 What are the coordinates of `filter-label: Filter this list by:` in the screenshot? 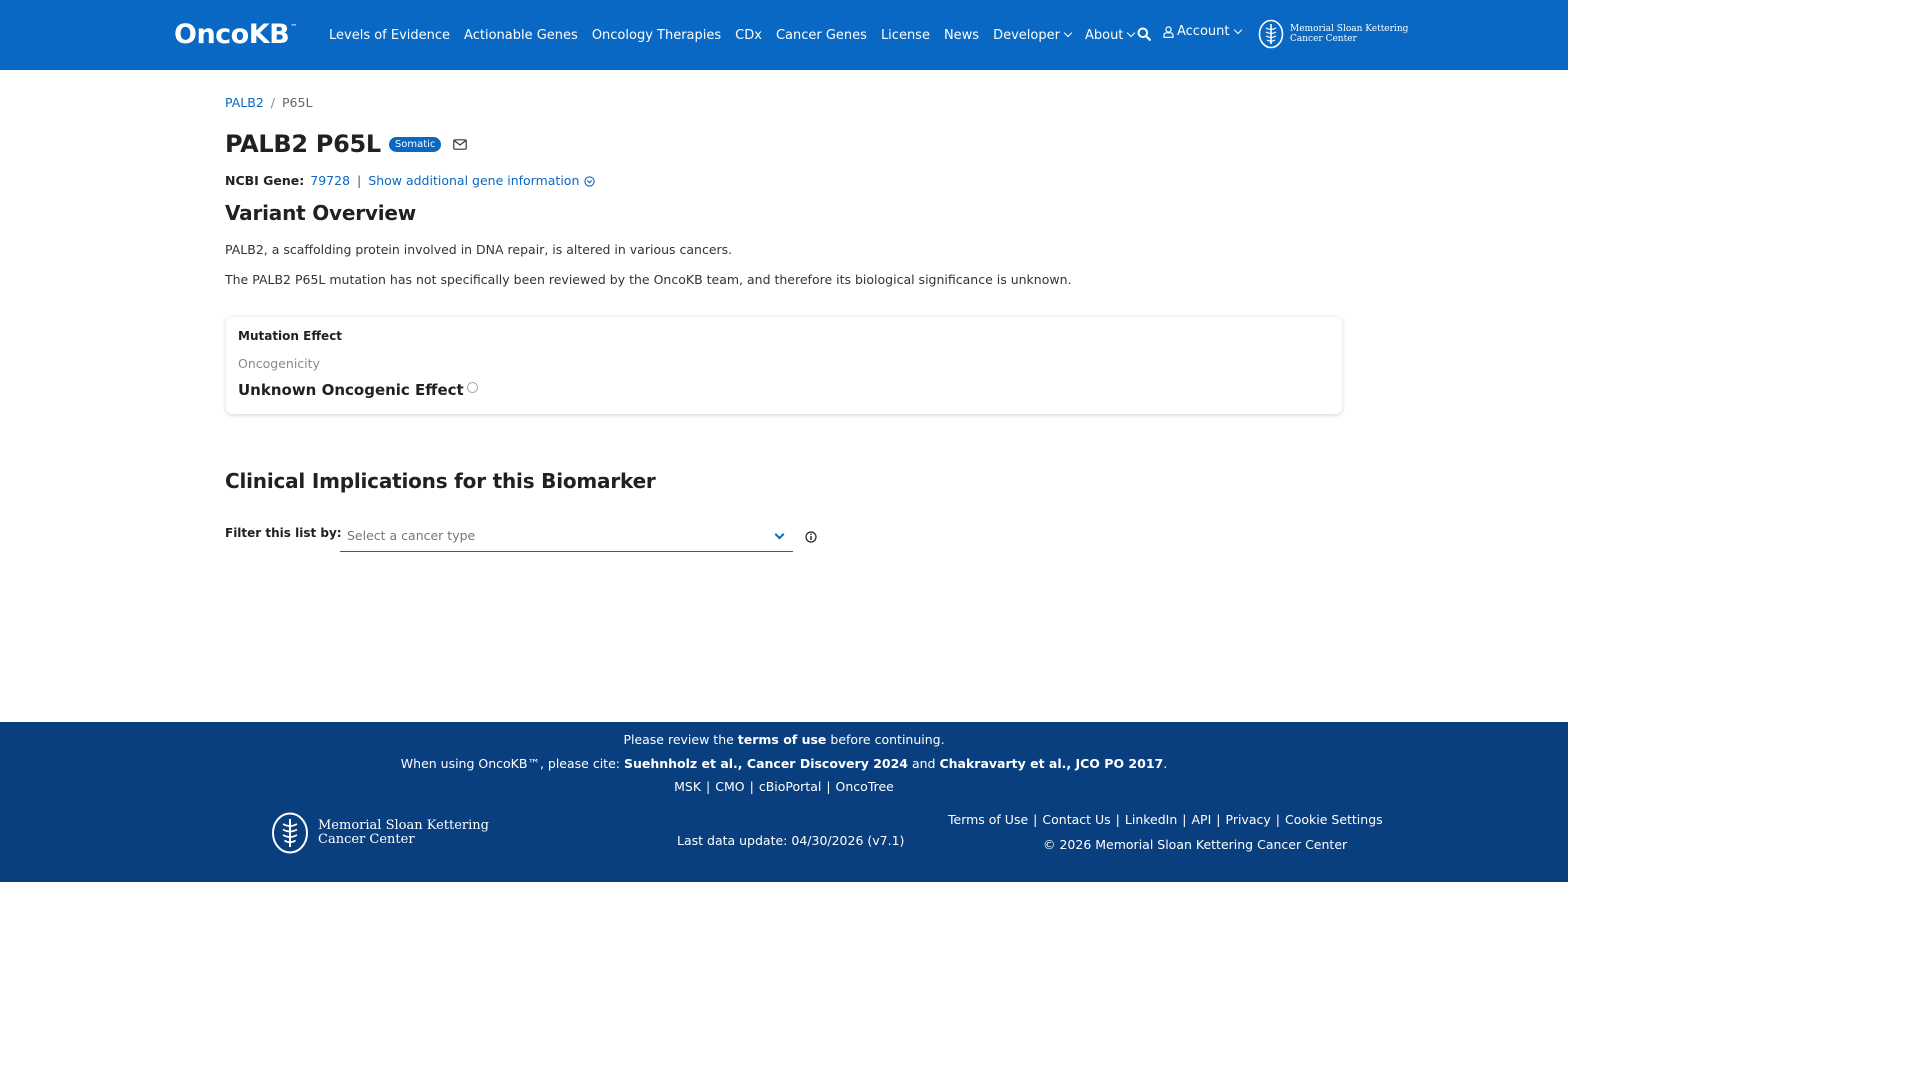 It's located at (283, 533).